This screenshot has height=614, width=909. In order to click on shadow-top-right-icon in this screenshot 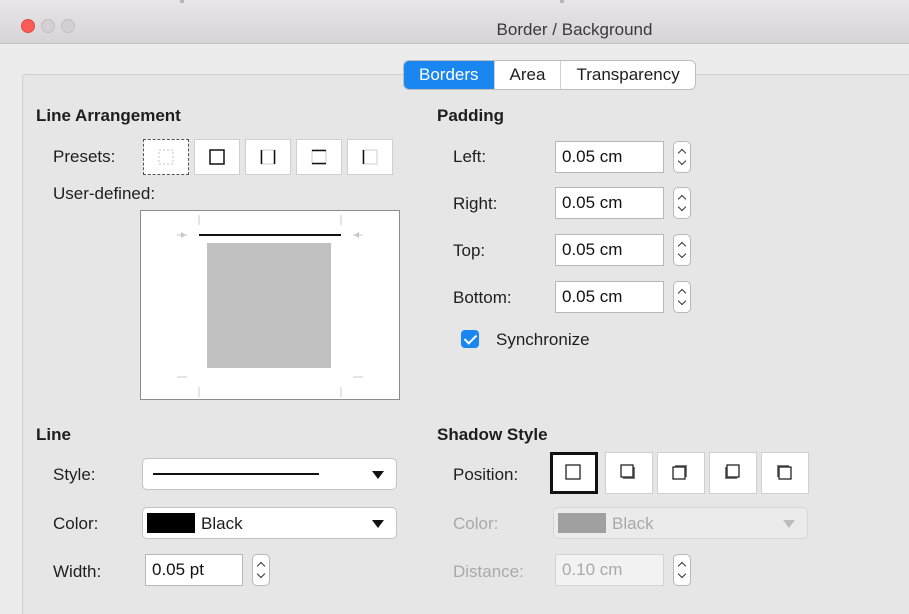, I will do `click(679, 472)`.